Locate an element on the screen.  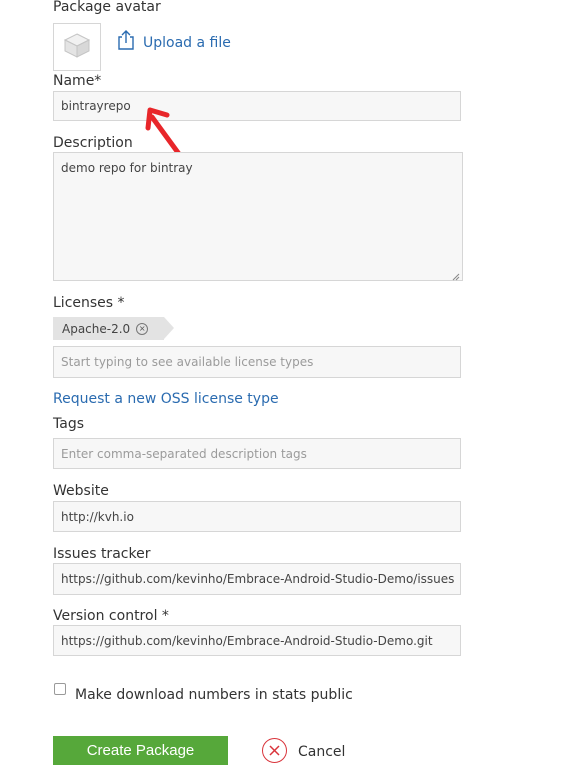
cancel-button: Cancel is located at coordinates (303, 750).